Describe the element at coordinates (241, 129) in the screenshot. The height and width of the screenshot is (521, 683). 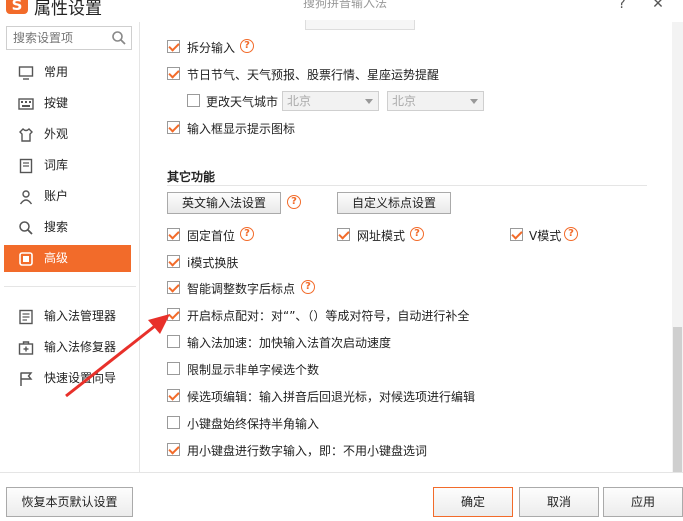
I see `show-tip-icon-label: 输入框显示提示图标` at that location.